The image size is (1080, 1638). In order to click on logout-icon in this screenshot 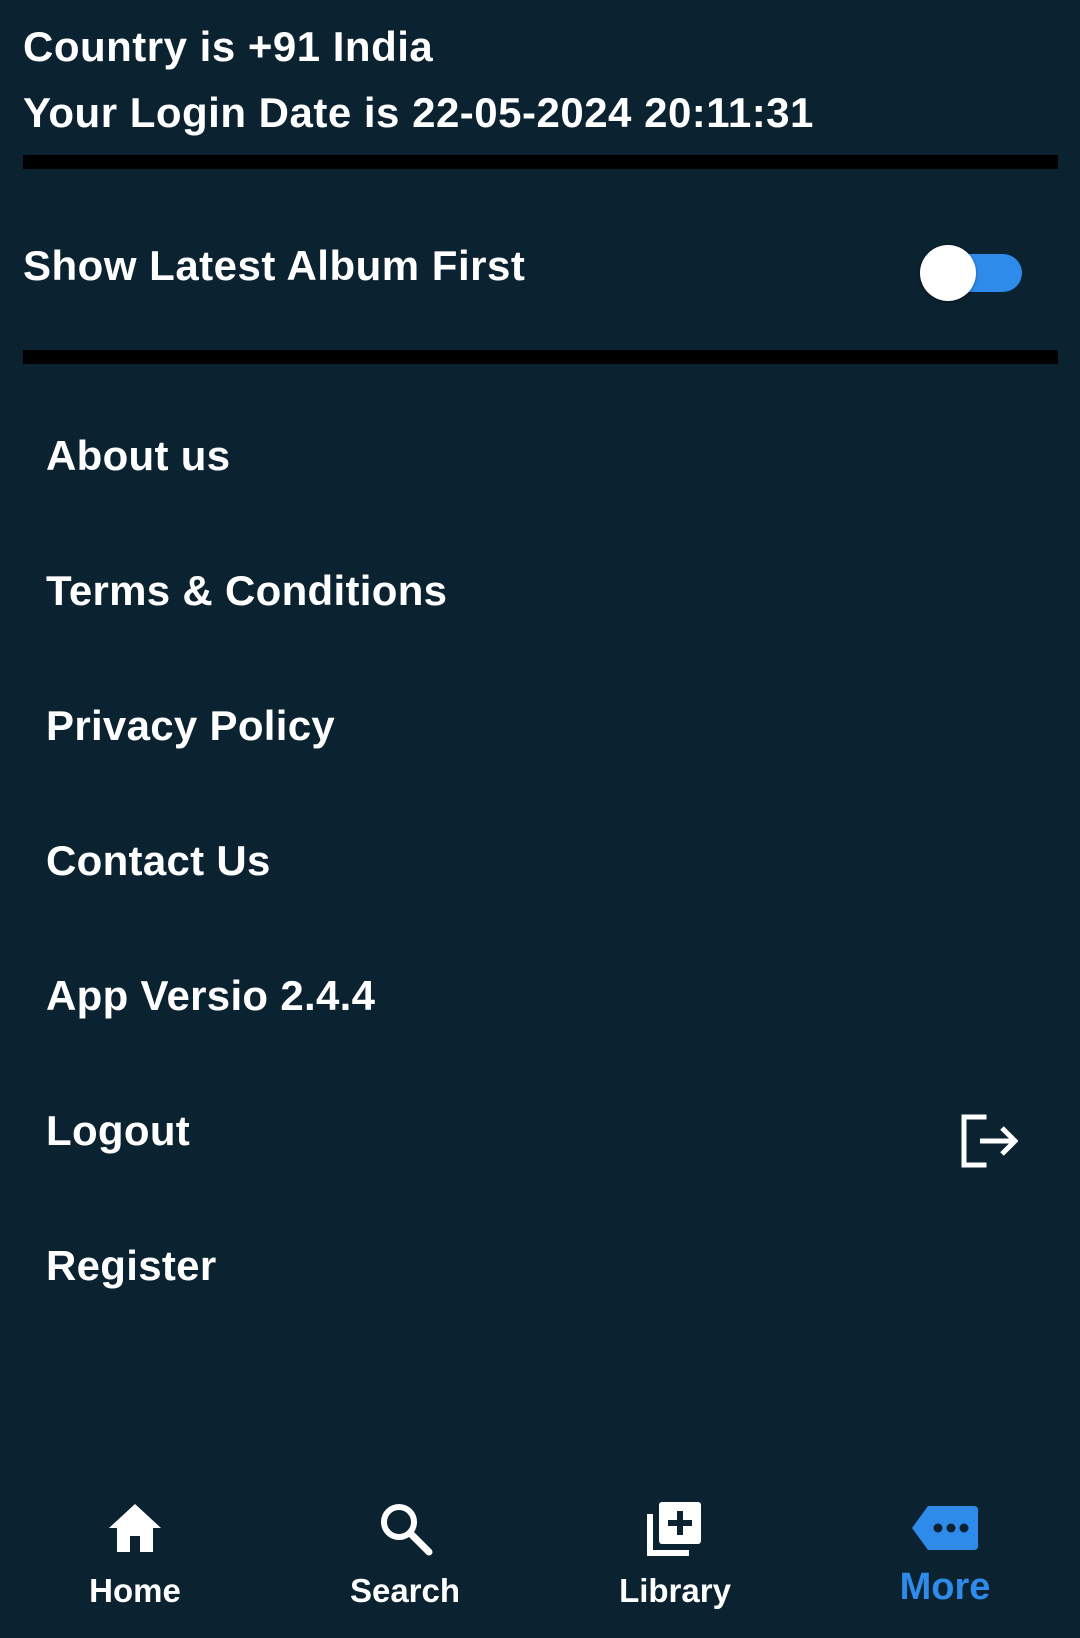, I will do `click(988, 1141)`.